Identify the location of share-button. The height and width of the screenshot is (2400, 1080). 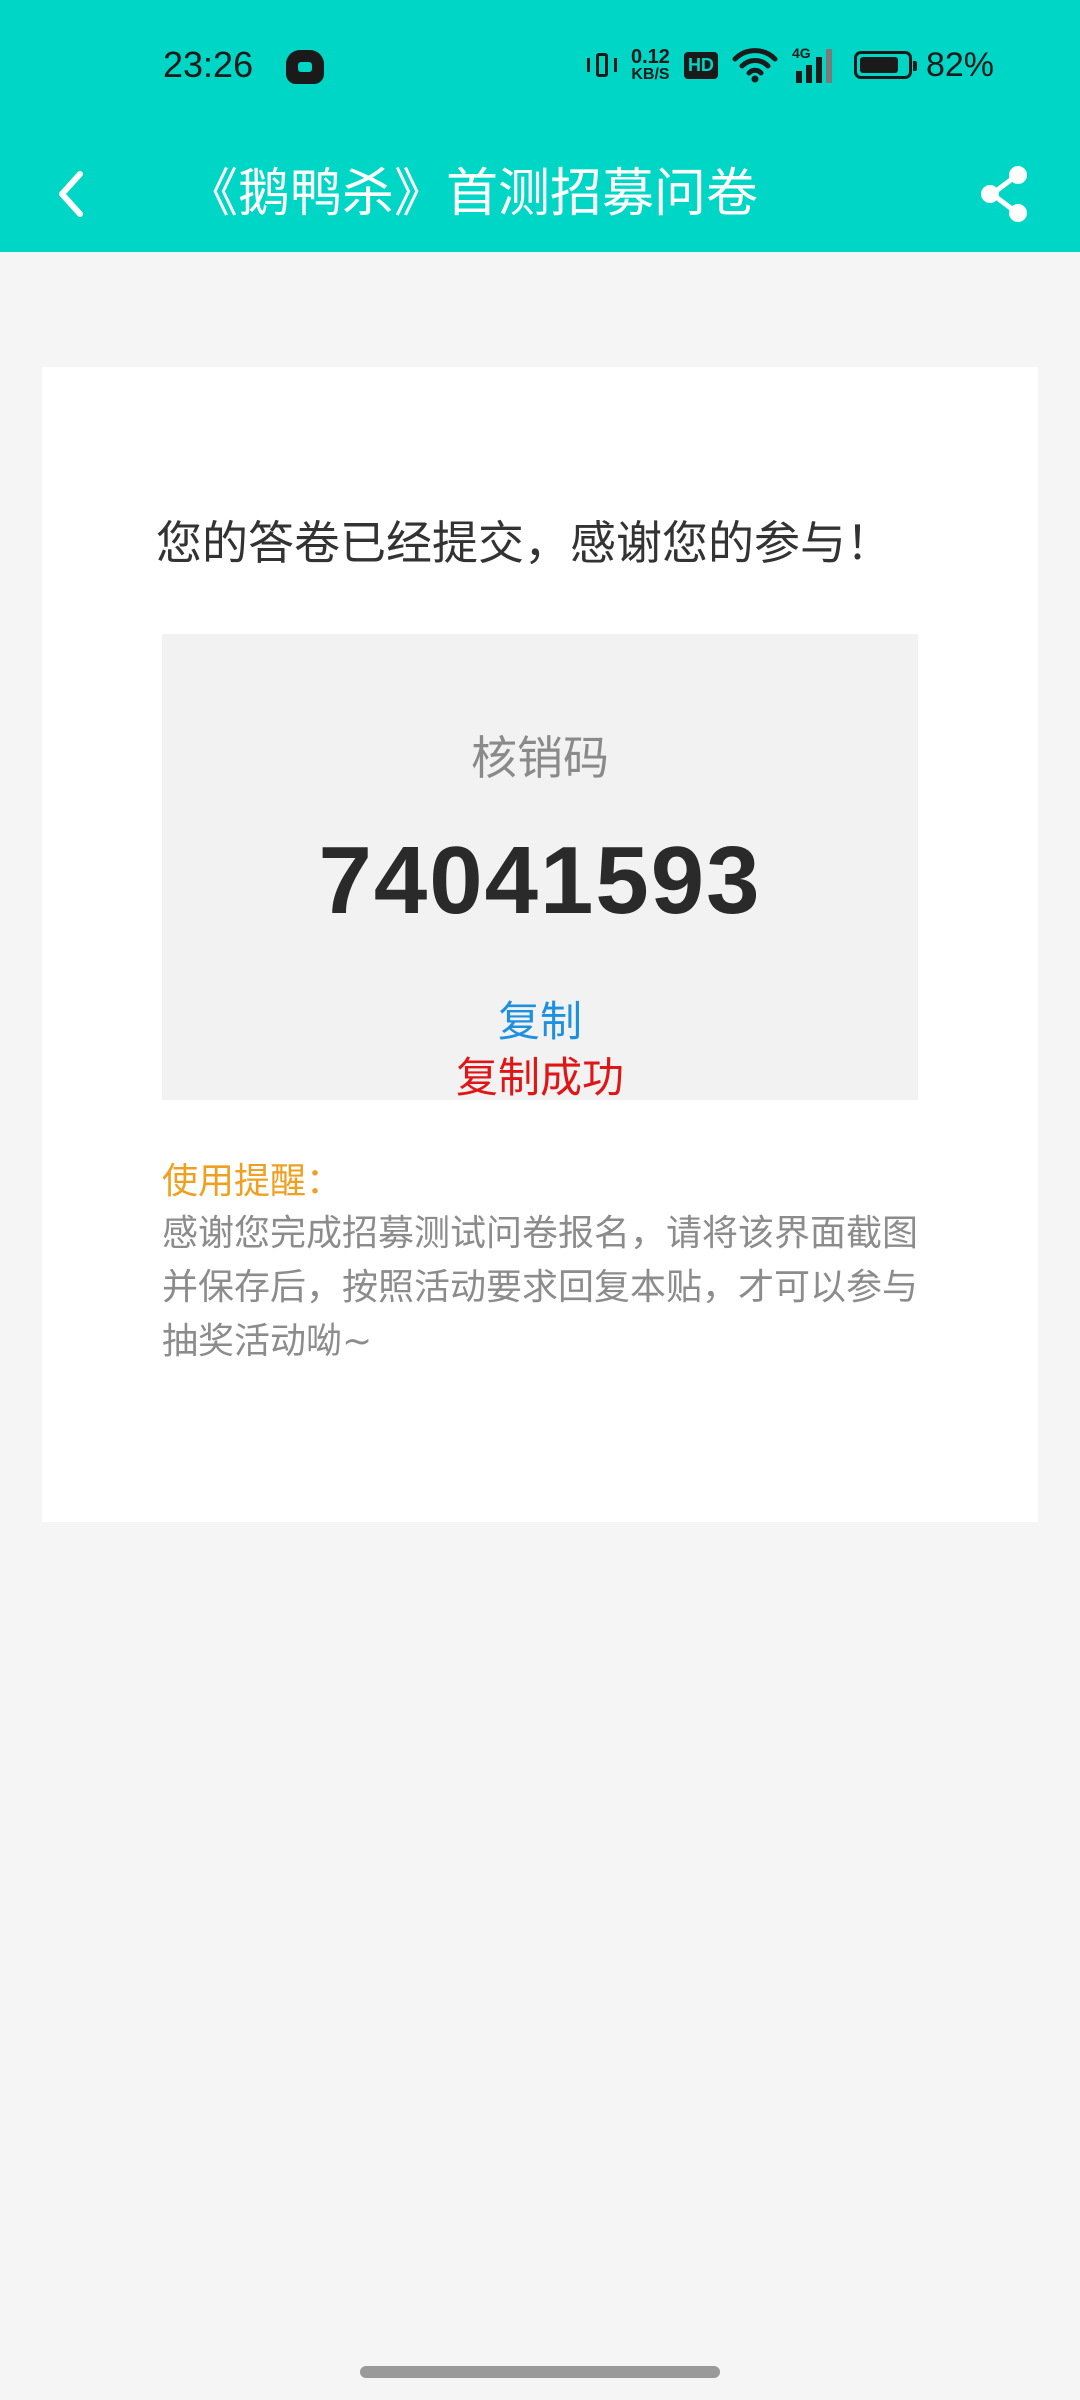
(1004, 194).